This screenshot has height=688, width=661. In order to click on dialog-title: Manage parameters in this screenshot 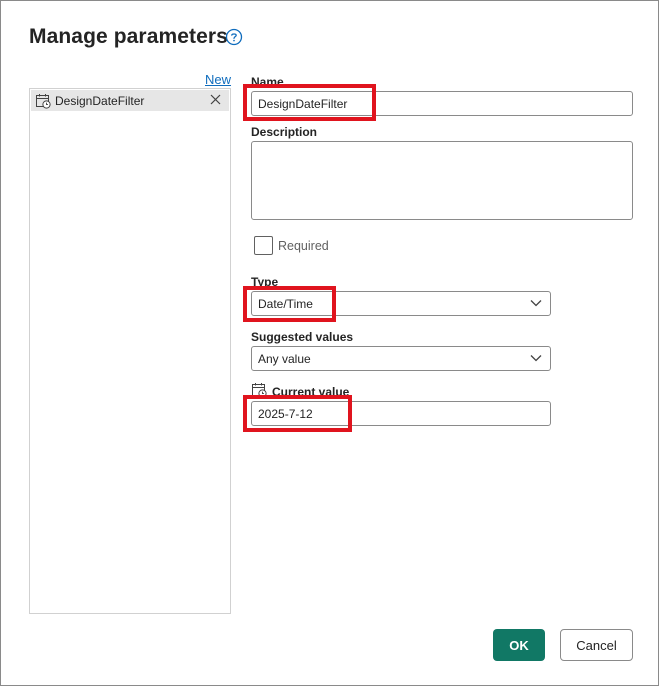, I will do `click(128, 36)`.